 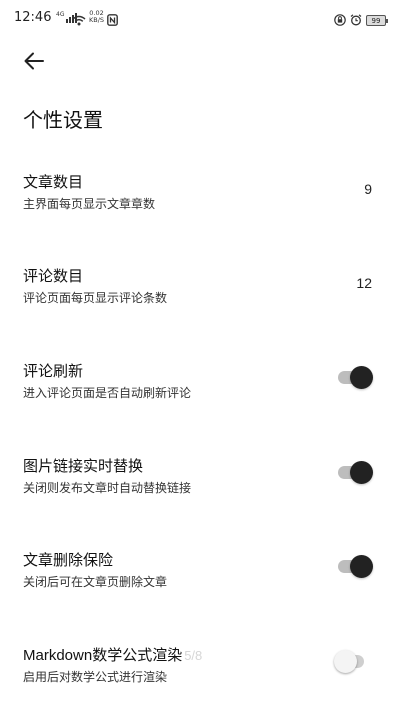 What do you see at coordinates (83, 466) in the screenshot?
I see `setting-title: 图片链接实时替换` at bounding box center [83, 466].